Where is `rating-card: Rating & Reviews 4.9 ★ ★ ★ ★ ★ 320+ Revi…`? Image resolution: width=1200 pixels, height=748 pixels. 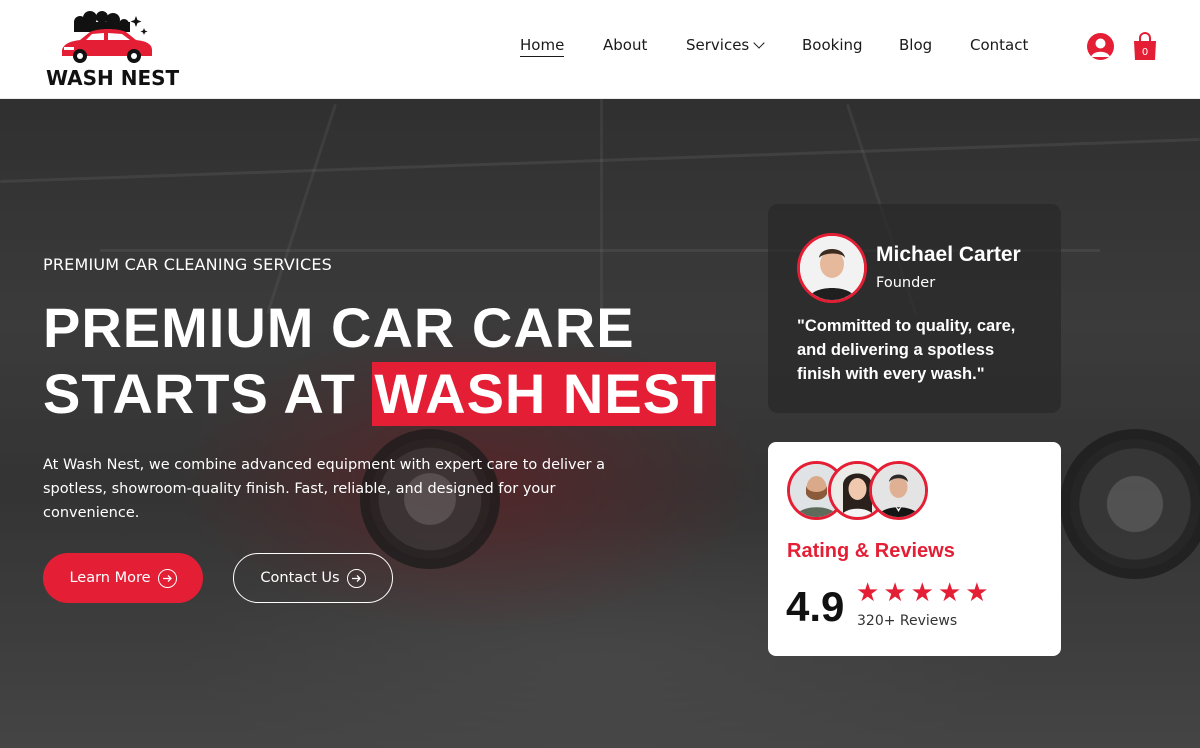
rating-card: Rating & Reviews 4.9 ★ ★ ★ ★ ★ 320+ Revi… is located at coordinates (914, 549).